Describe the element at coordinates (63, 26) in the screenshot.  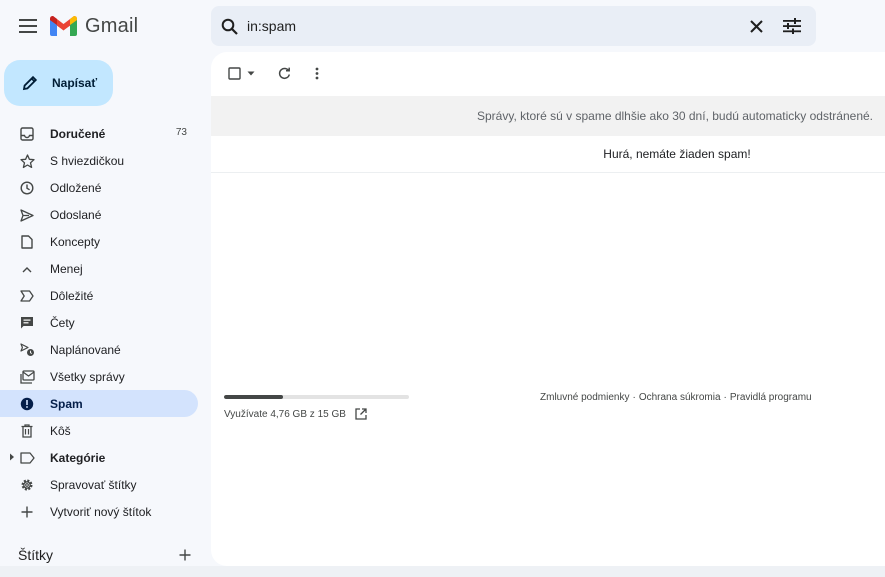
I see `gmail-m-icon` at that location.